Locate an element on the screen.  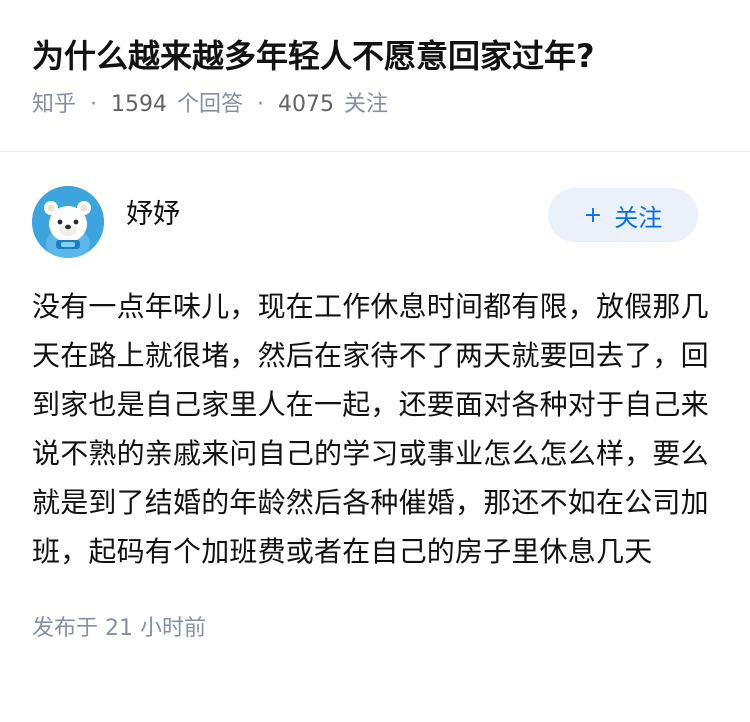
published-time: 21 小时前 is located at coordinates (156, 628).